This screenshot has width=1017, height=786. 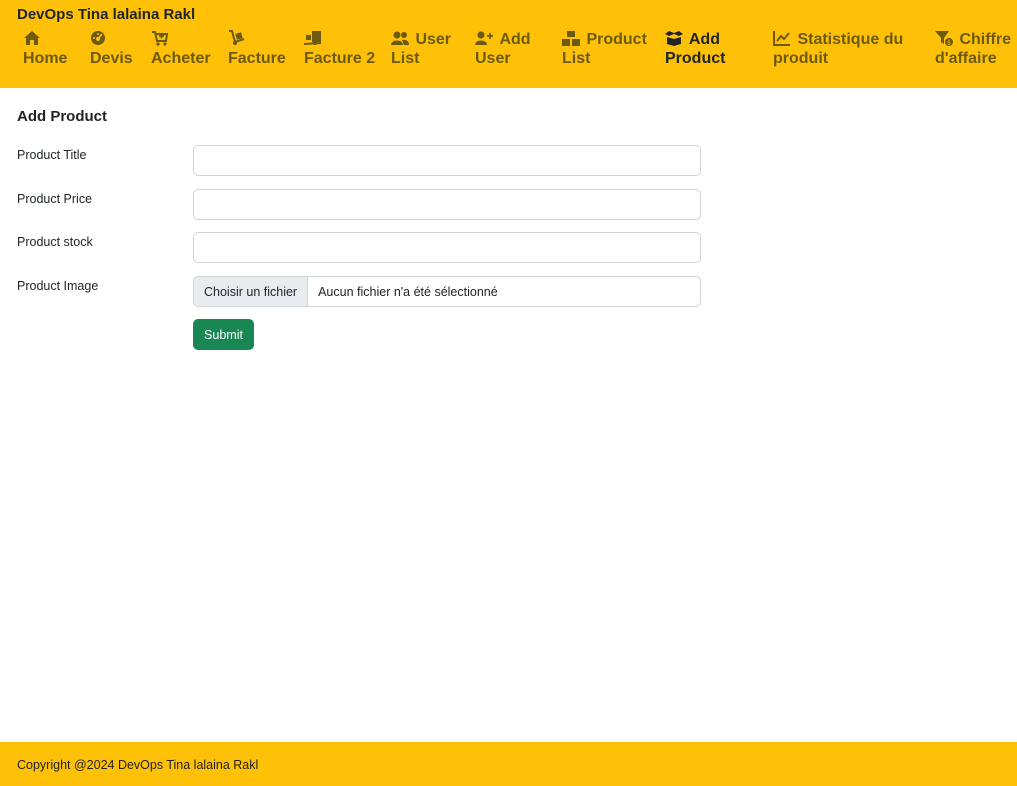 What do you see at coordinates (339, 49) in the screenshot?
I see `nav-item-facture-2: Facture 2` at bounding box center [339, 49].